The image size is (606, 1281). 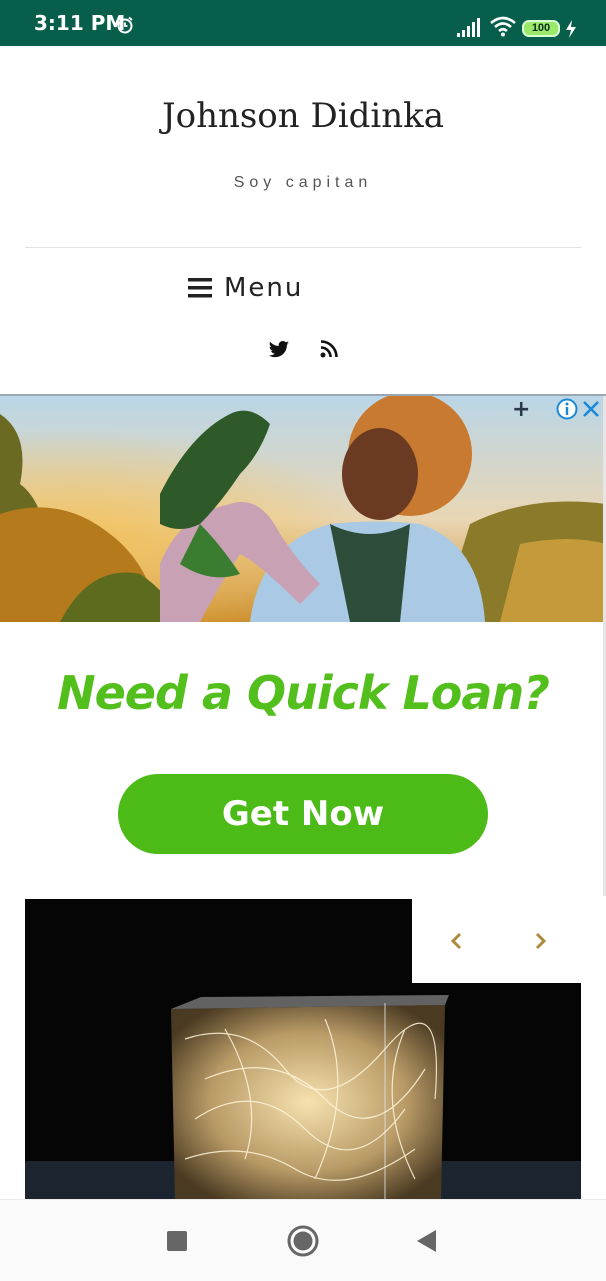 I want to click on get-now-button: Get Now, so click(x=303, y=814).